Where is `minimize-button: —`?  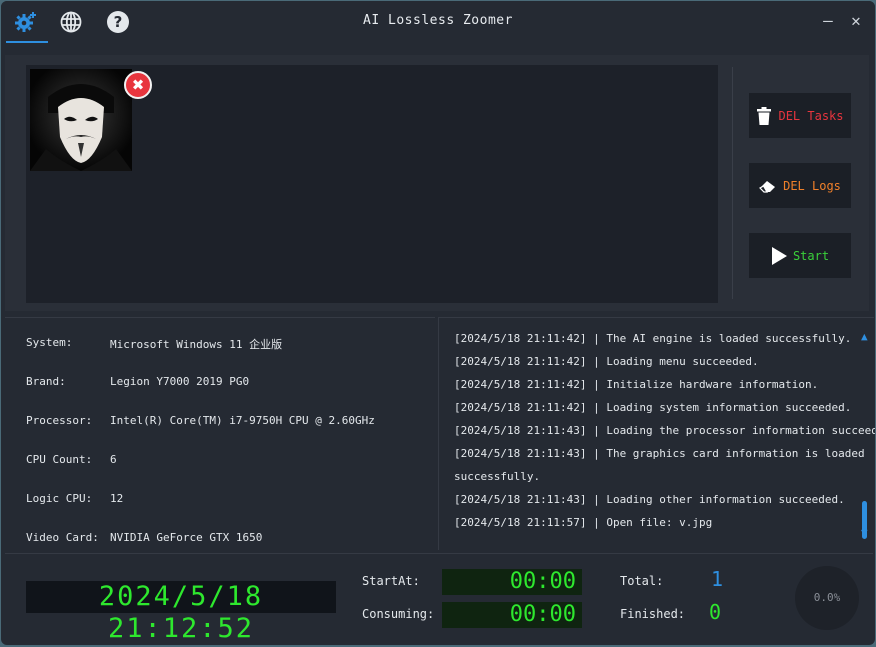
minimize-button: — is located at coordinates (828, 21).